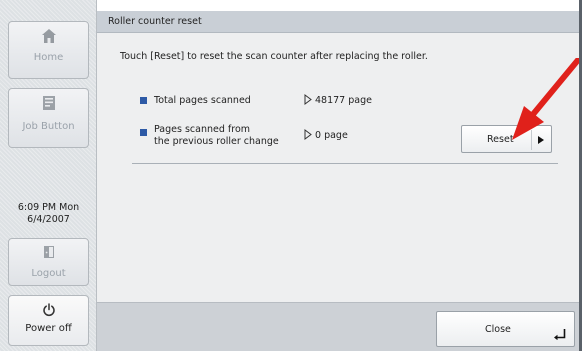 The image size is (582, 351). What do you see at coordinates (48, 207) in the screenshot?
I see `clock-time: 6:09 PM Mon` at bounding box center [48, 207].